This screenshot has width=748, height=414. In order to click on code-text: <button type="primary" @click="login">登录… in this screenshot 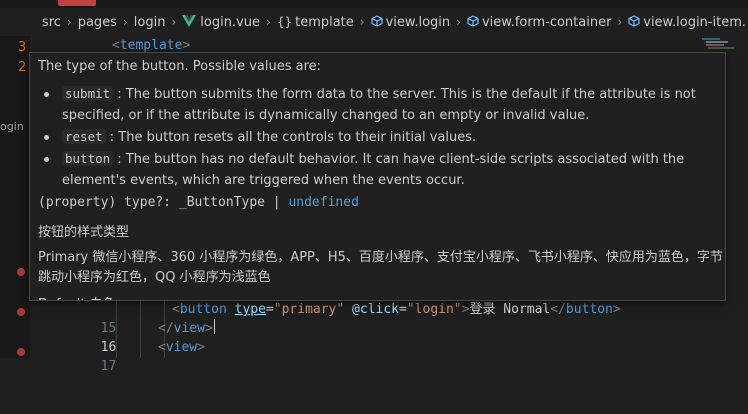, I will do `click(396, 309)`.